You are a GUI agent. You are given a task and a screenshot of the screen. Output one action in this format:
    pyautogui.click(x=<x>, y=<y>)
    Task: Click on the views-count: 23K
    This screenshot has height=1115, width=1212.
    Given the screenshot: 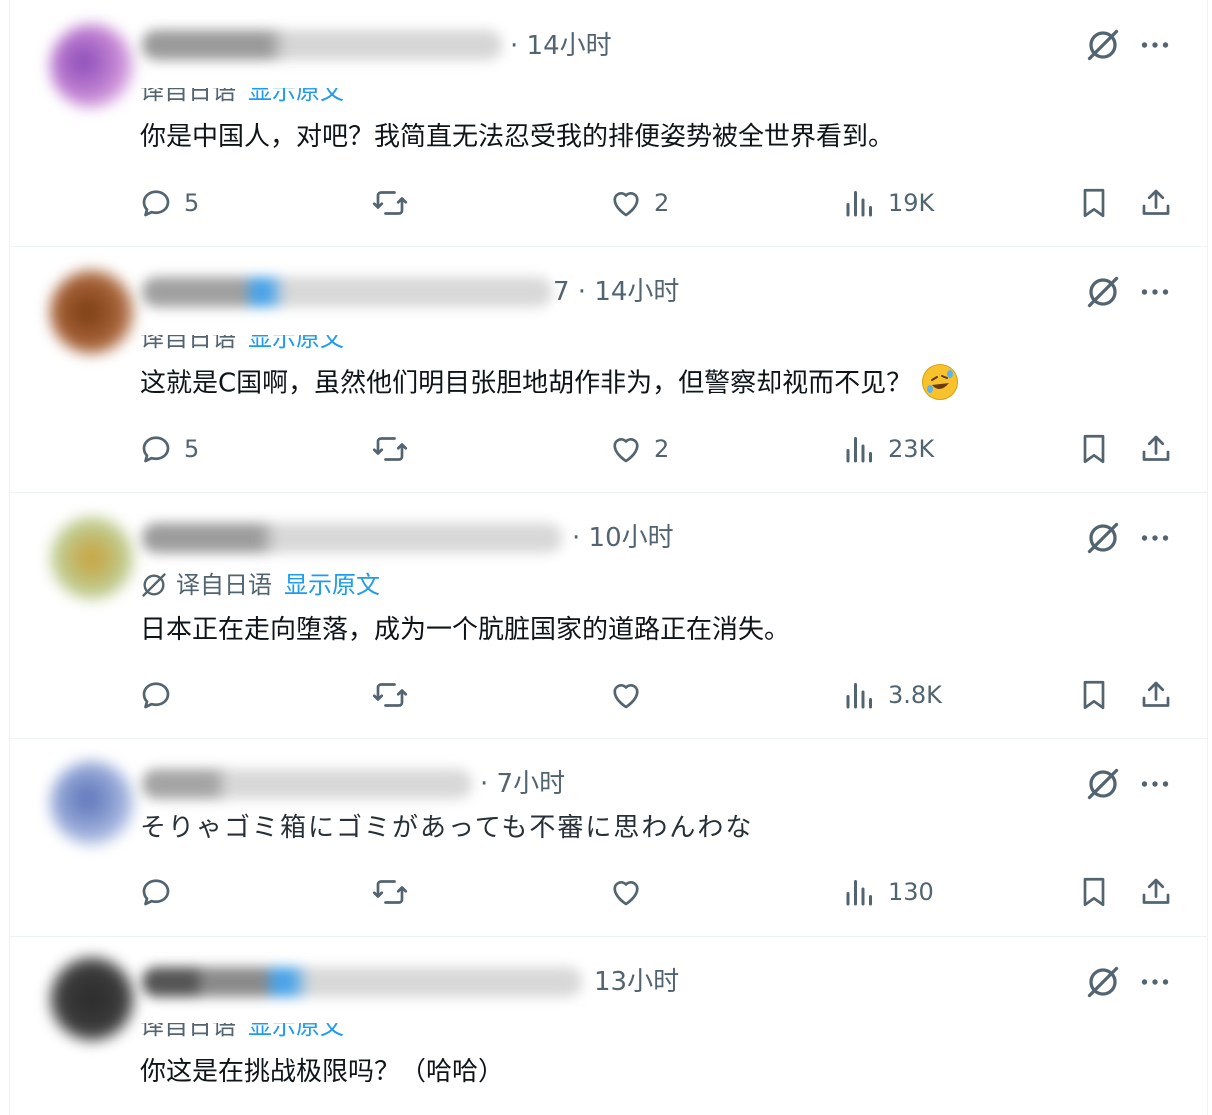 What is the action you would take?
    pyautogui.click(x=911, y=449)
    